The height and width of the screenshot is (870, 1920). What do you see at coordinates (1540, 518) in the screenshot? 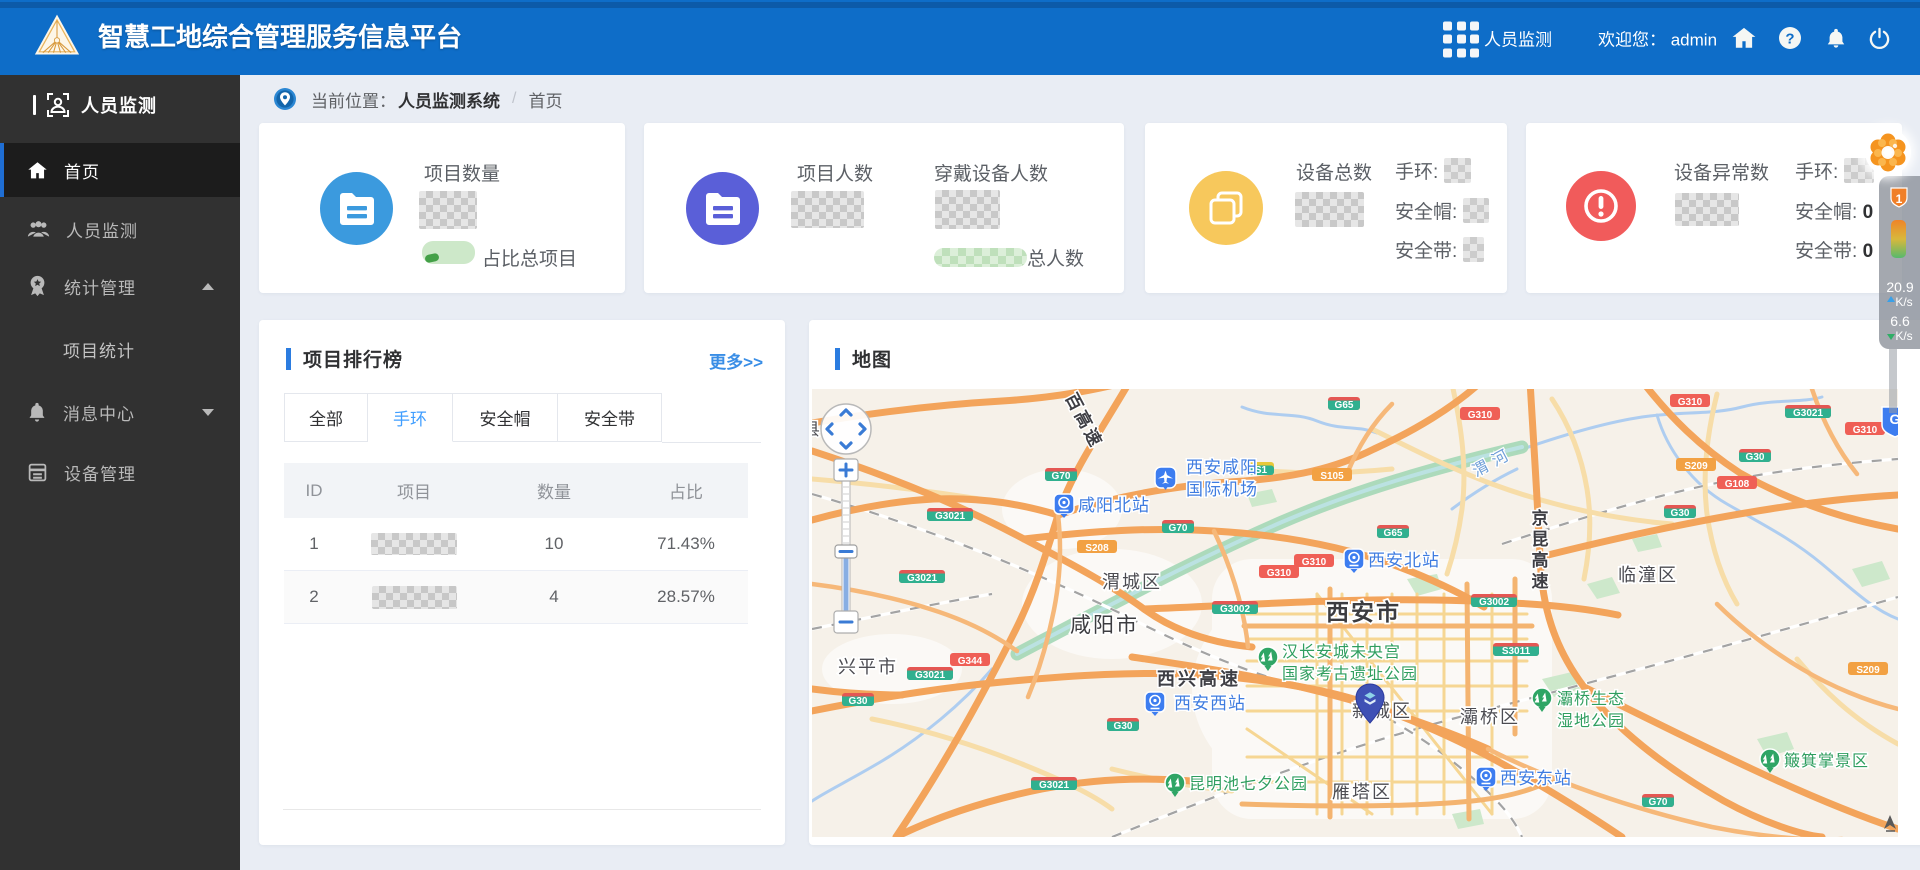
I see `svg-text: 京` at bounding box center [1540, 518].